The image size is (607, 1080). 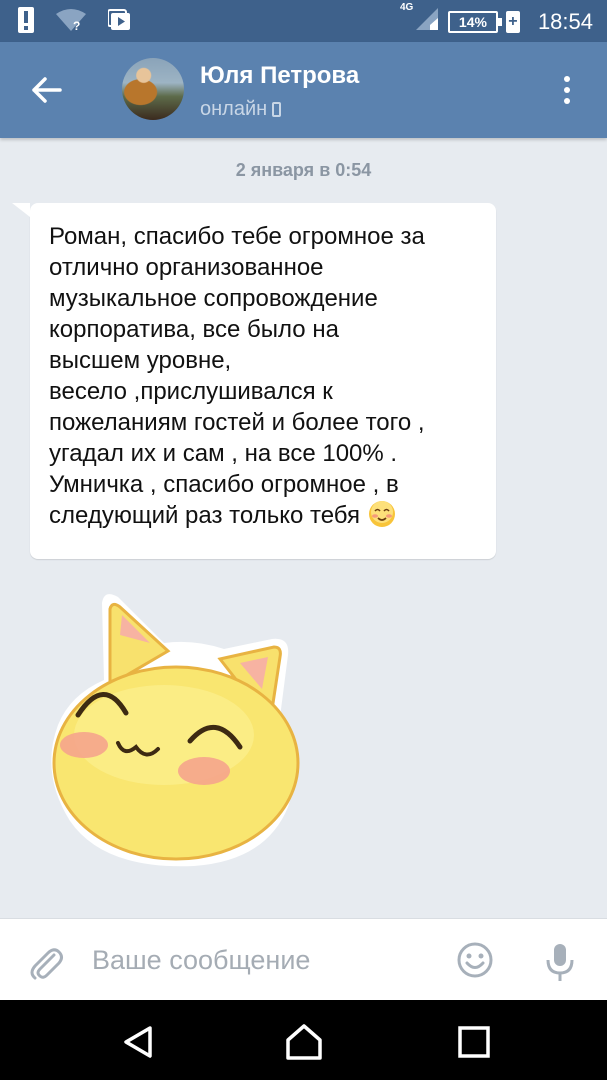 I want to click on signal-icon, so click(x=426, y=19).